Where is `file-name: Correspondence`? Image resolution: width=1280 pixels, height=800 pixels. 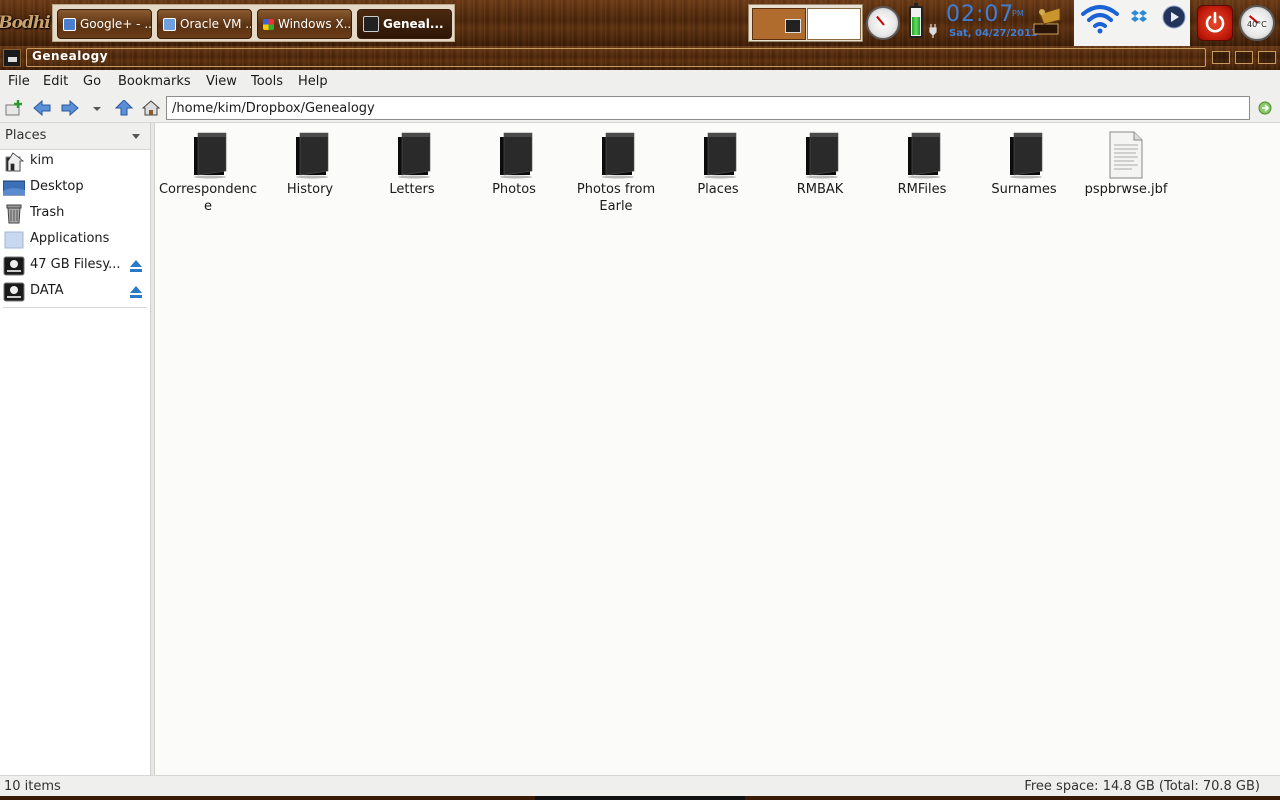 file-name: Correspondence is located at coordinates (208, 198).